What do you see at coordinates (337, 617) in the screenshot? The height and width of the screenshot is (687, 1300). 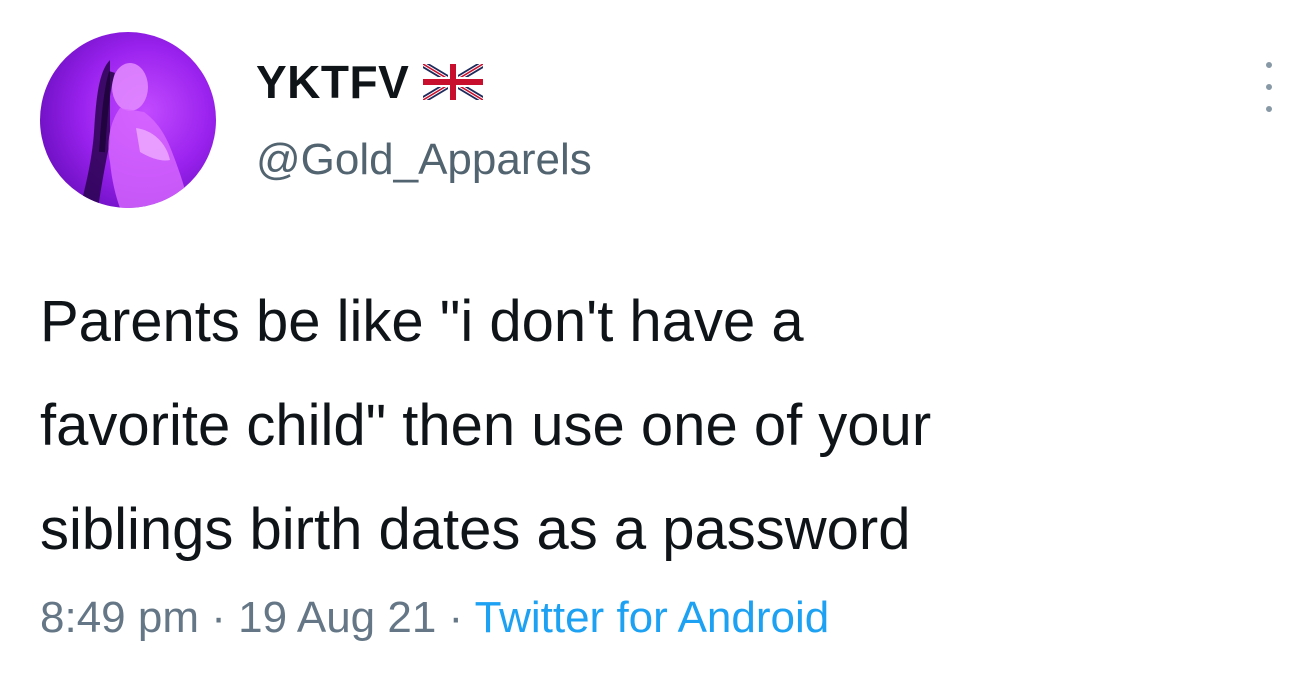 I see `tweet-date: 19 Aug 21` at bounding box center [337, 617].